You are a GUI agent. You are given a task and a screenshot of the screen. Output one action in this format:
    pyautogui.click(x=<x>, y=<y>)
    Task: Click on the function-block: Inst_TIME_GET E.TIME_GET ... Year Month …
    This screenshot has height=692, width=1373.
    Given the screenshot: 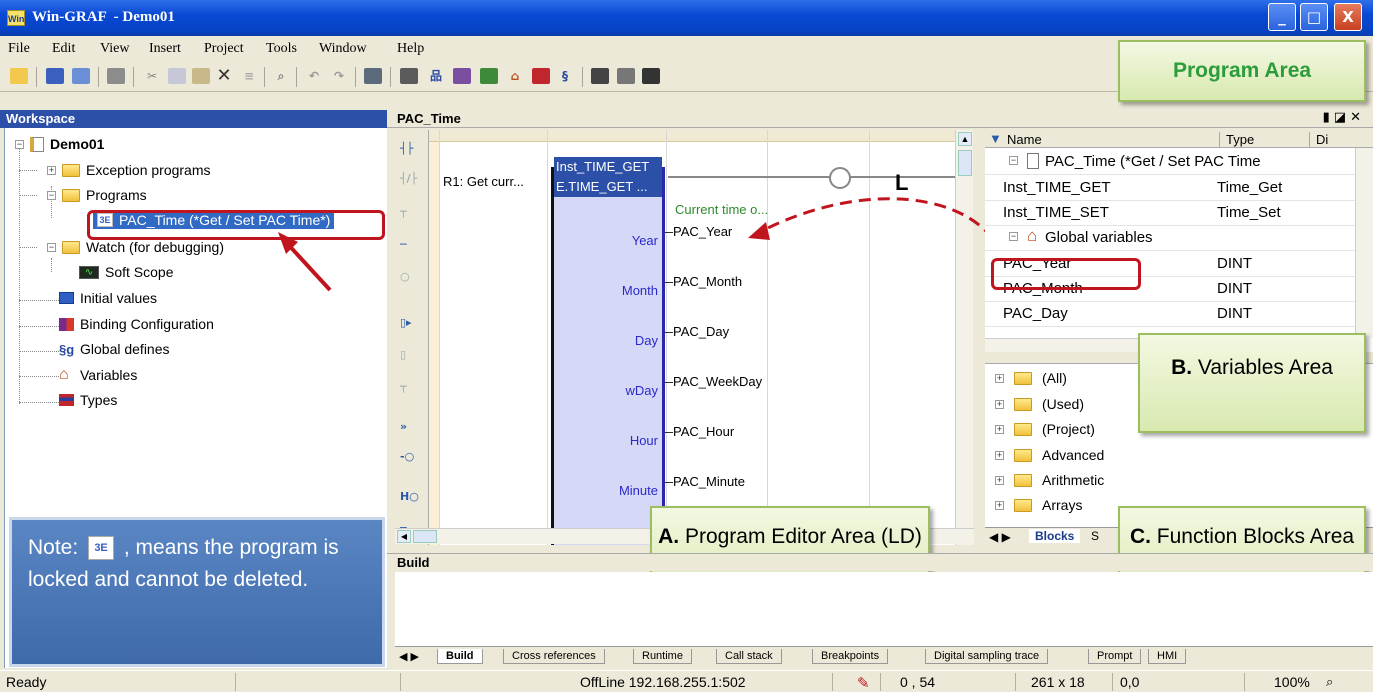 What is the action you would take?
    pyautogui.click(x=608, y=351)
    